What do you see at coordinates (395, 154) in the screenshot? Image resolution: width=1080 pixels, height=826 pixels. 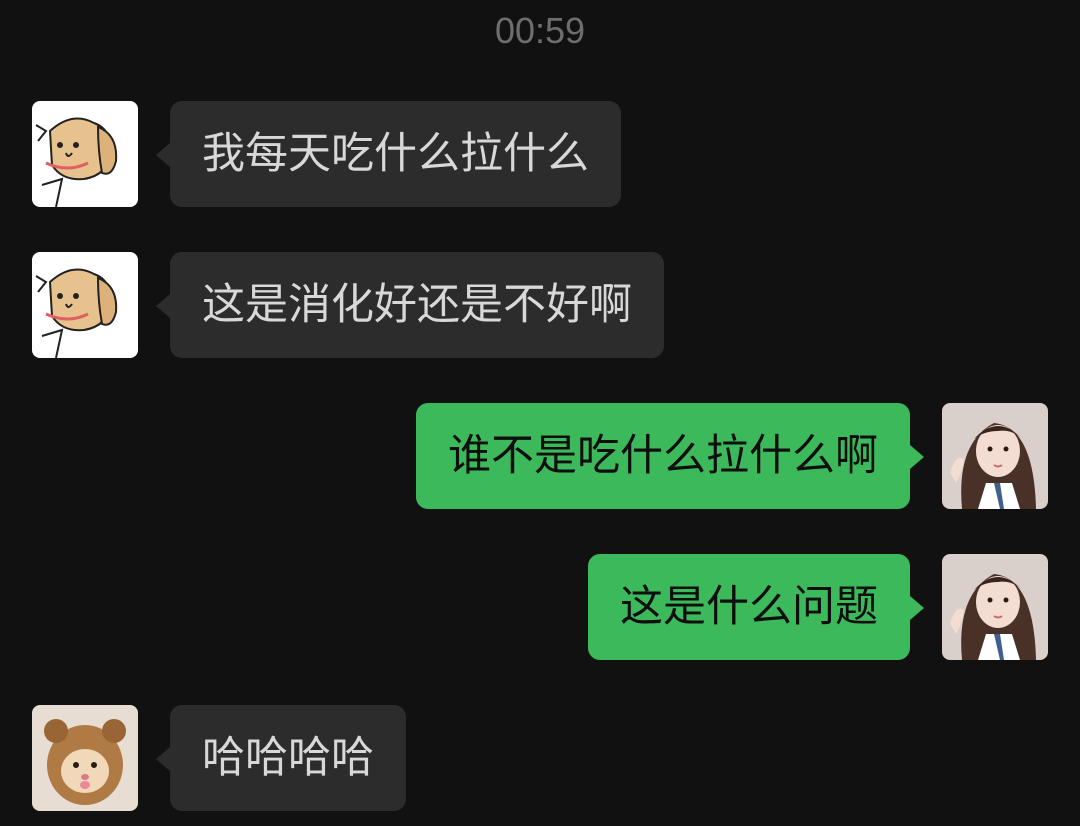 I see `message-text: 我每天吃什么拉什么` at bounding box center [395, 154].